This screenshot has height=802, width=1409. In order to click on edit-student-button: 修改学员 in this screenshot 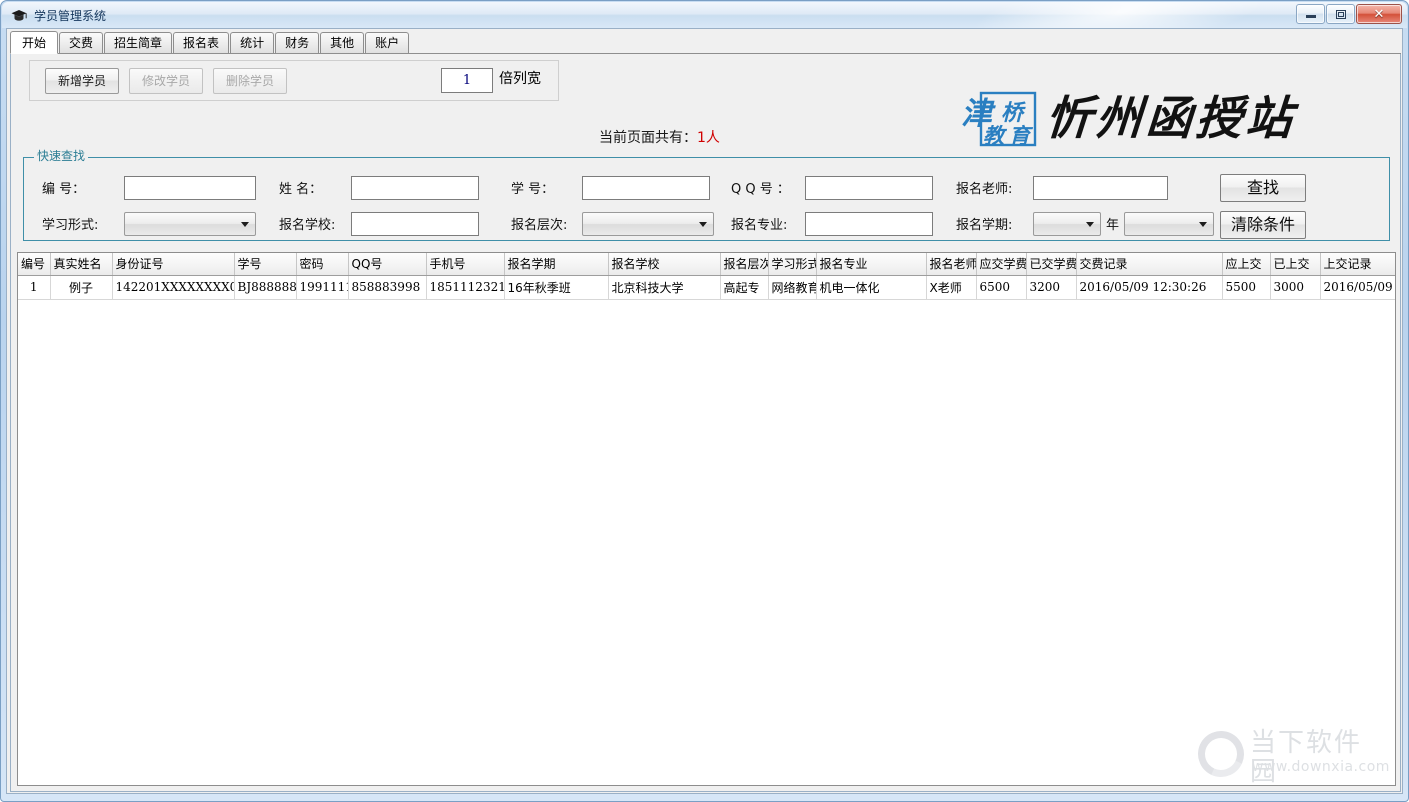, I will do `click(166, 81)`.